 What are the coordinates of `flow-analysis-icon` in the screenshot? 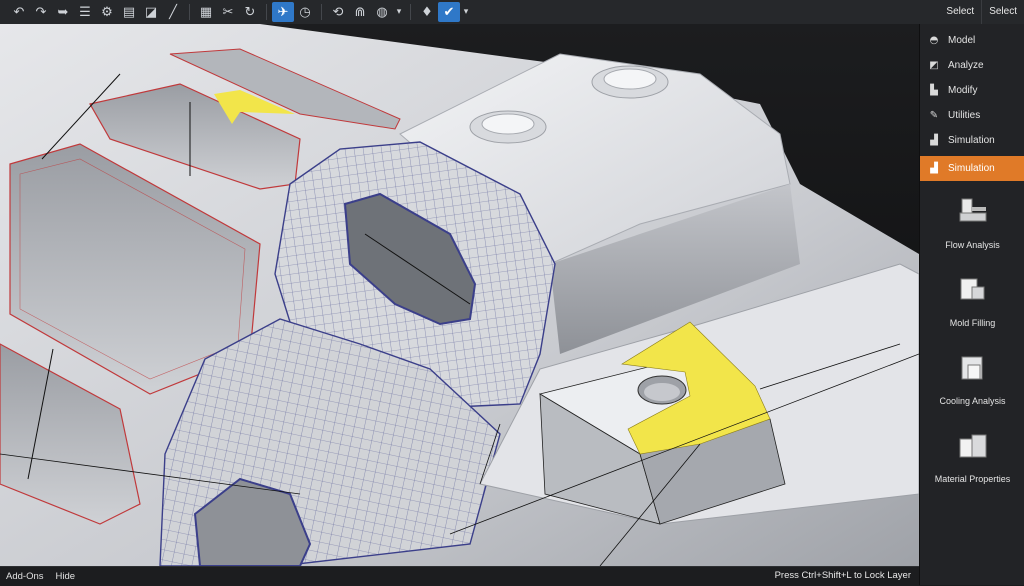 It's located at (972, 210).